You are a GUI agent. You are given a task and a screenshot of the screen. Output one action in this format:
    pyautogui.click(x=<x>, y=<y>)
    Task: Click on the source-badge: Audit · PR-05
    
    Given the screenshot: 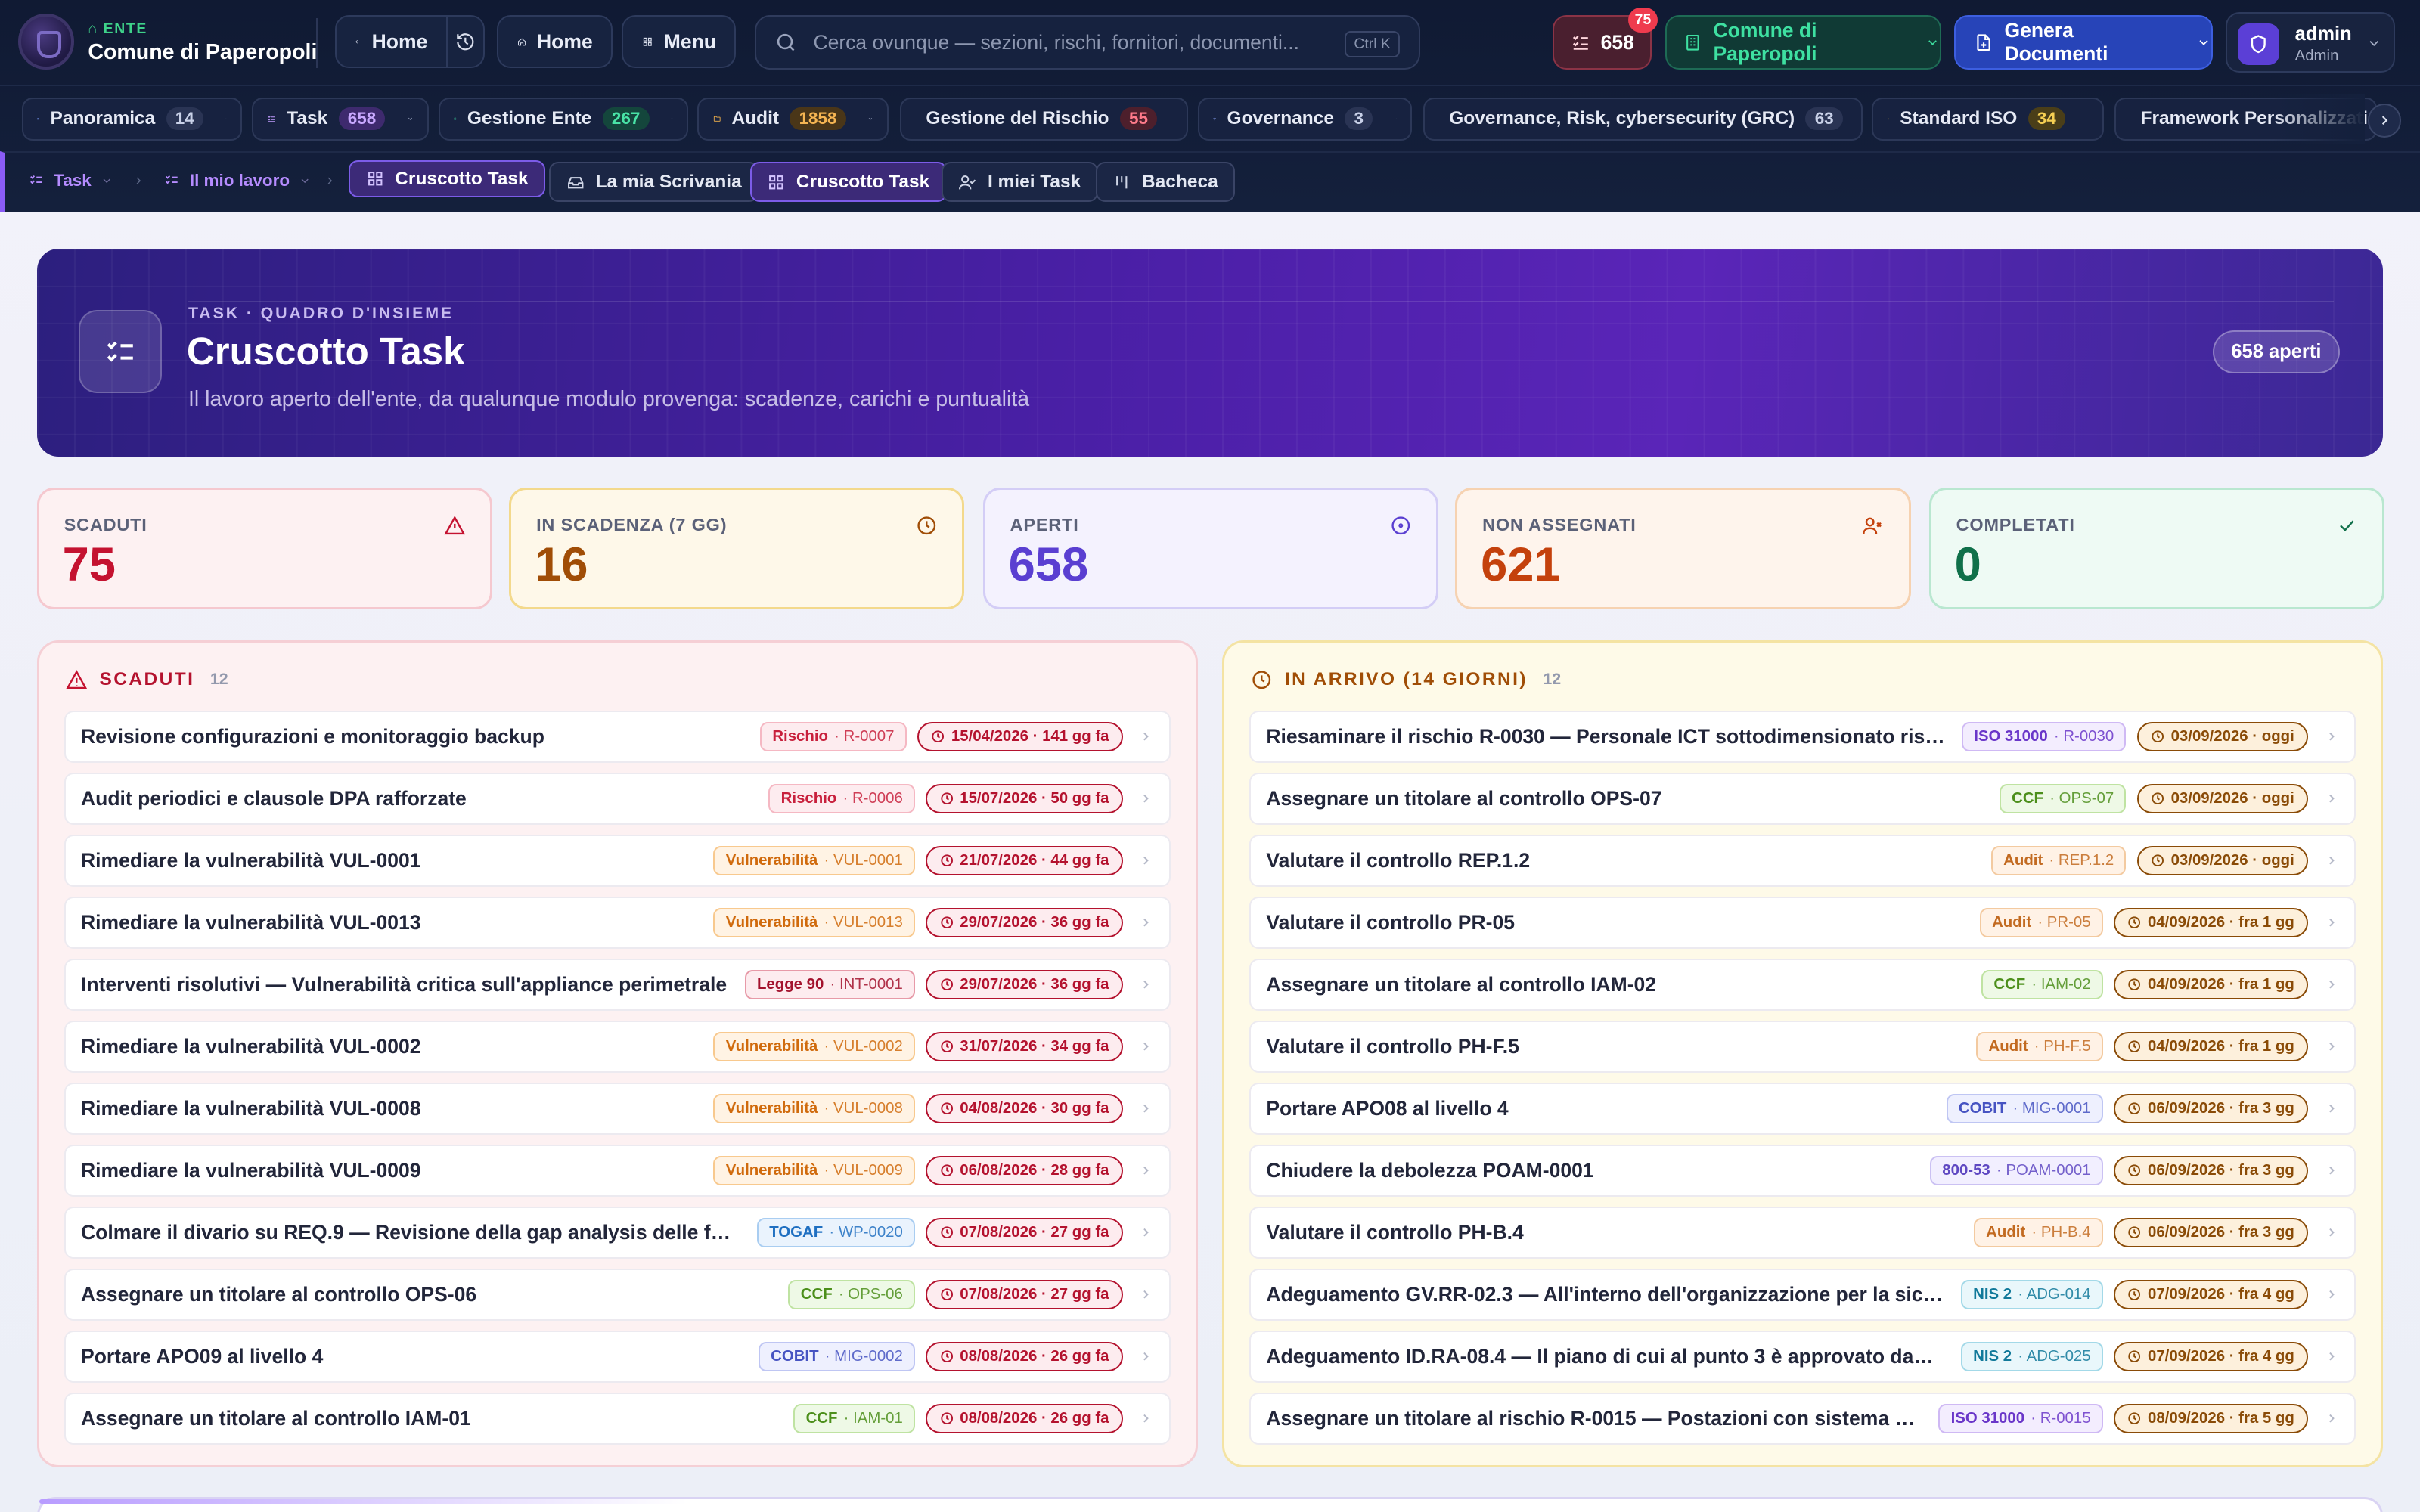 What is the action you would take?
    pyautogui.click(x=2041, y=922)
    